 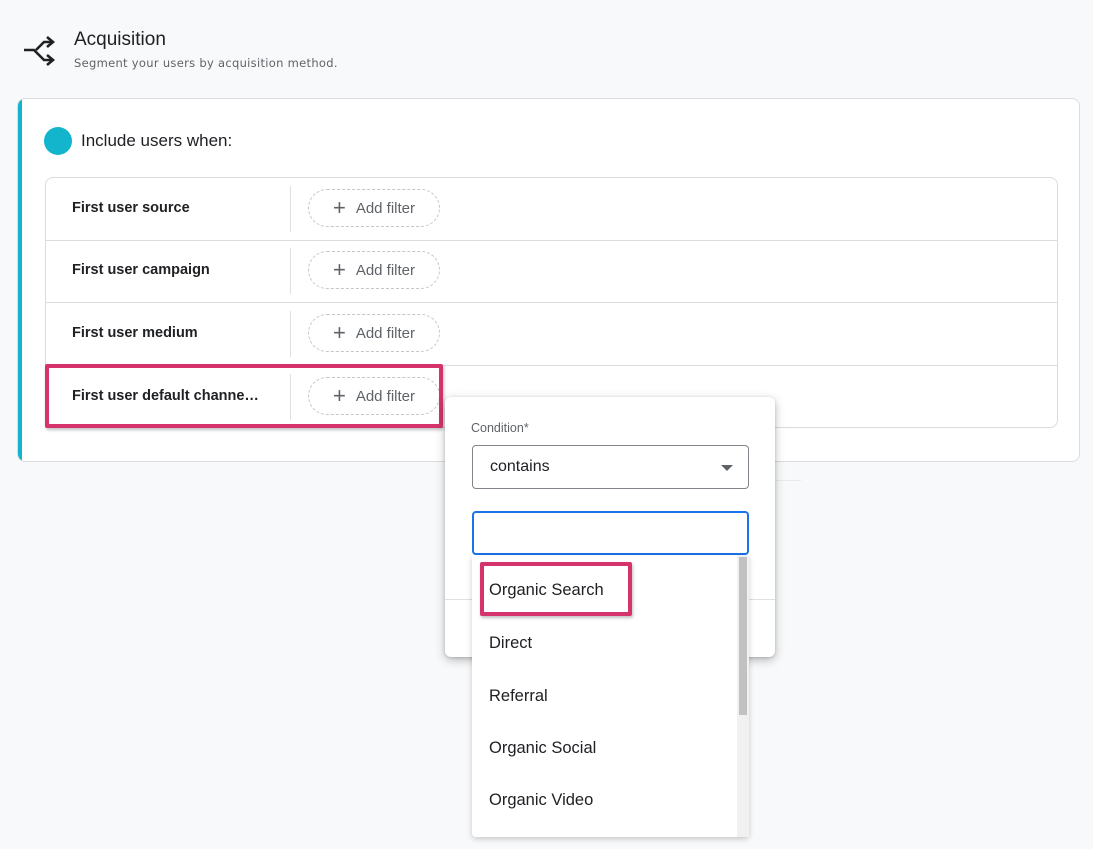 I want to click on scrollbar-track, so click(x=743, y=696).